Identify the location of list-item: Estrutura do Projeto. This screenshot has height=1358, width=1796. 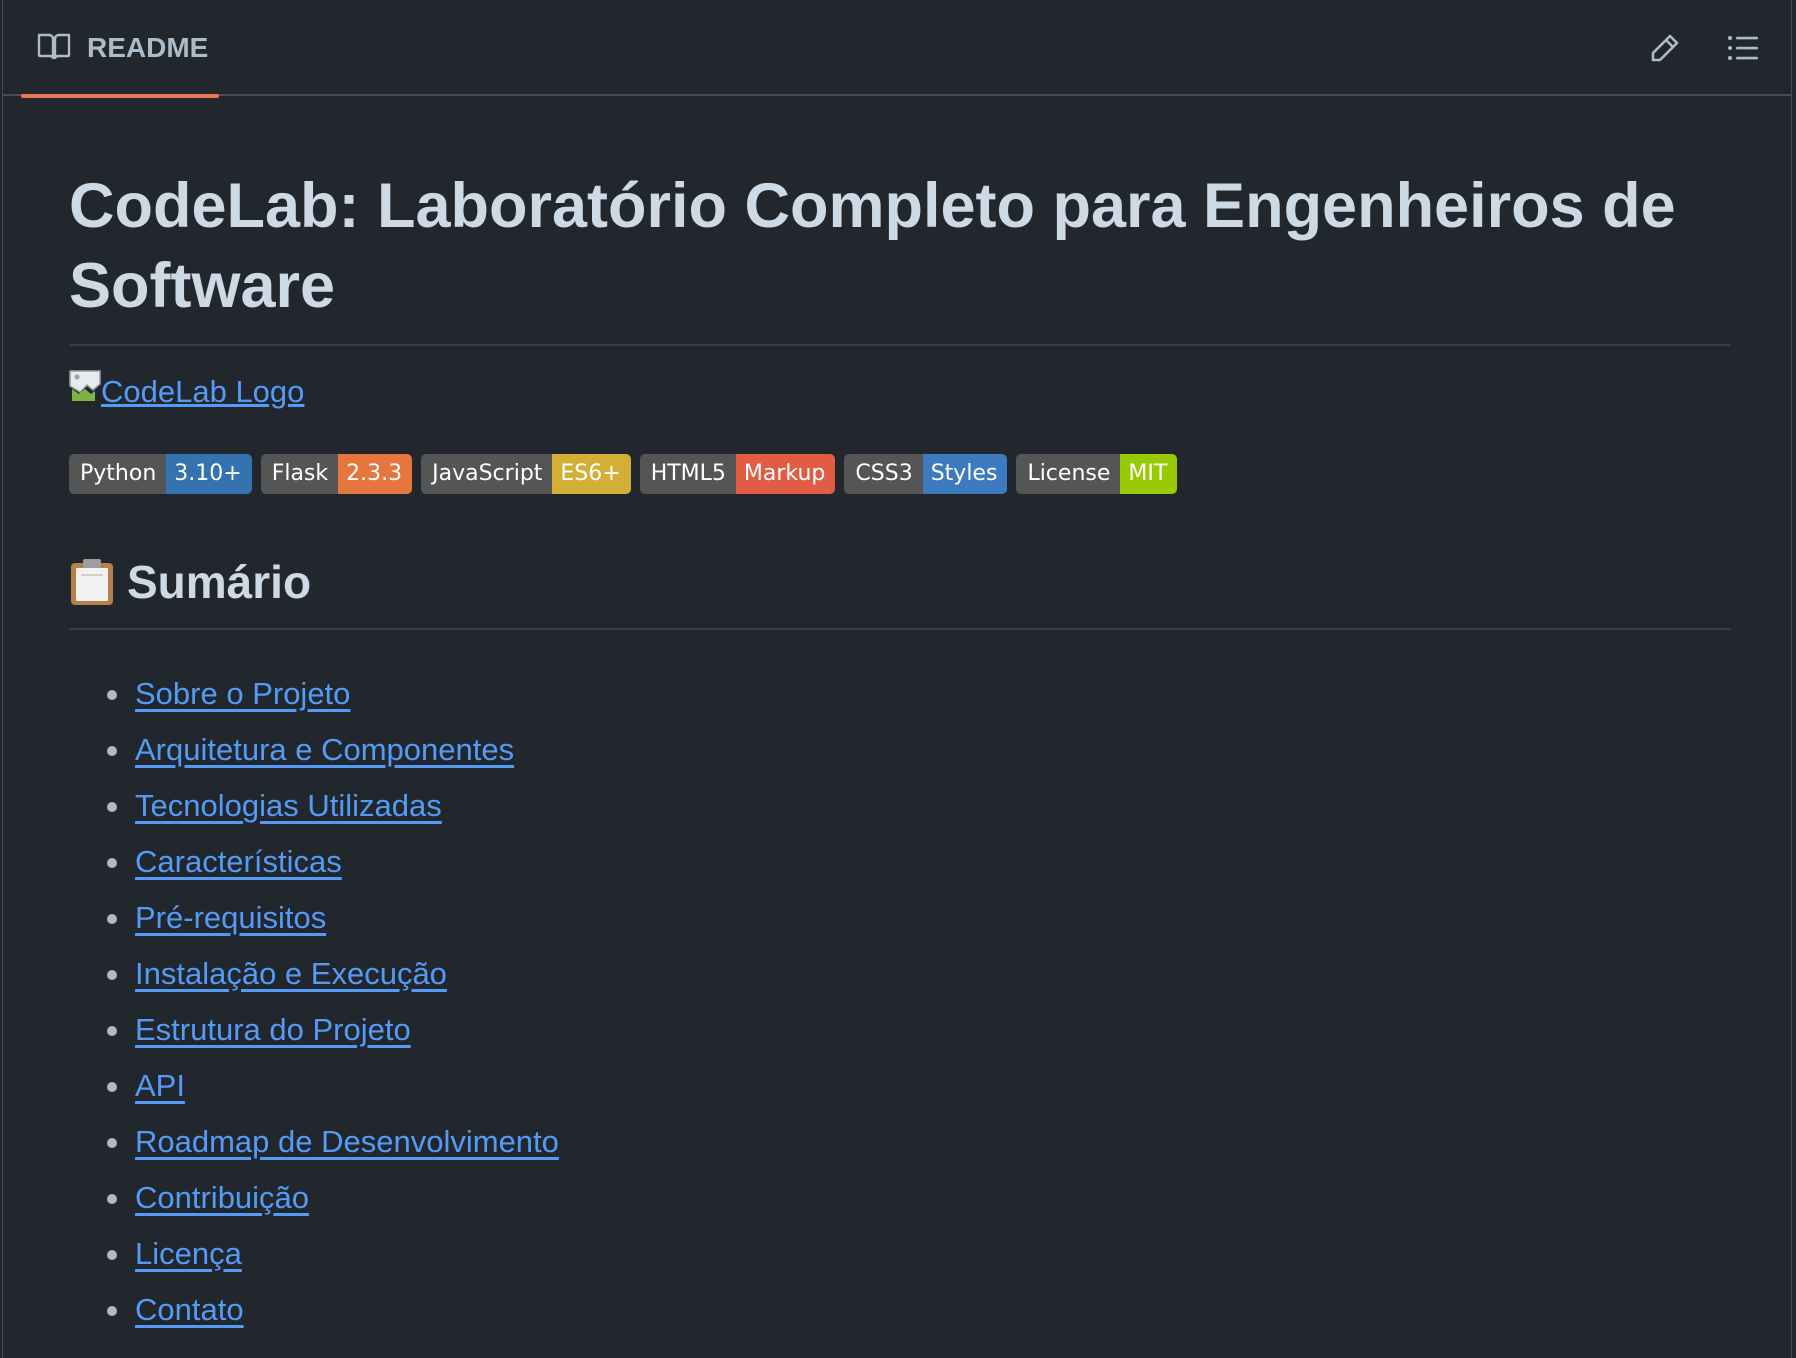
(314, 1030).